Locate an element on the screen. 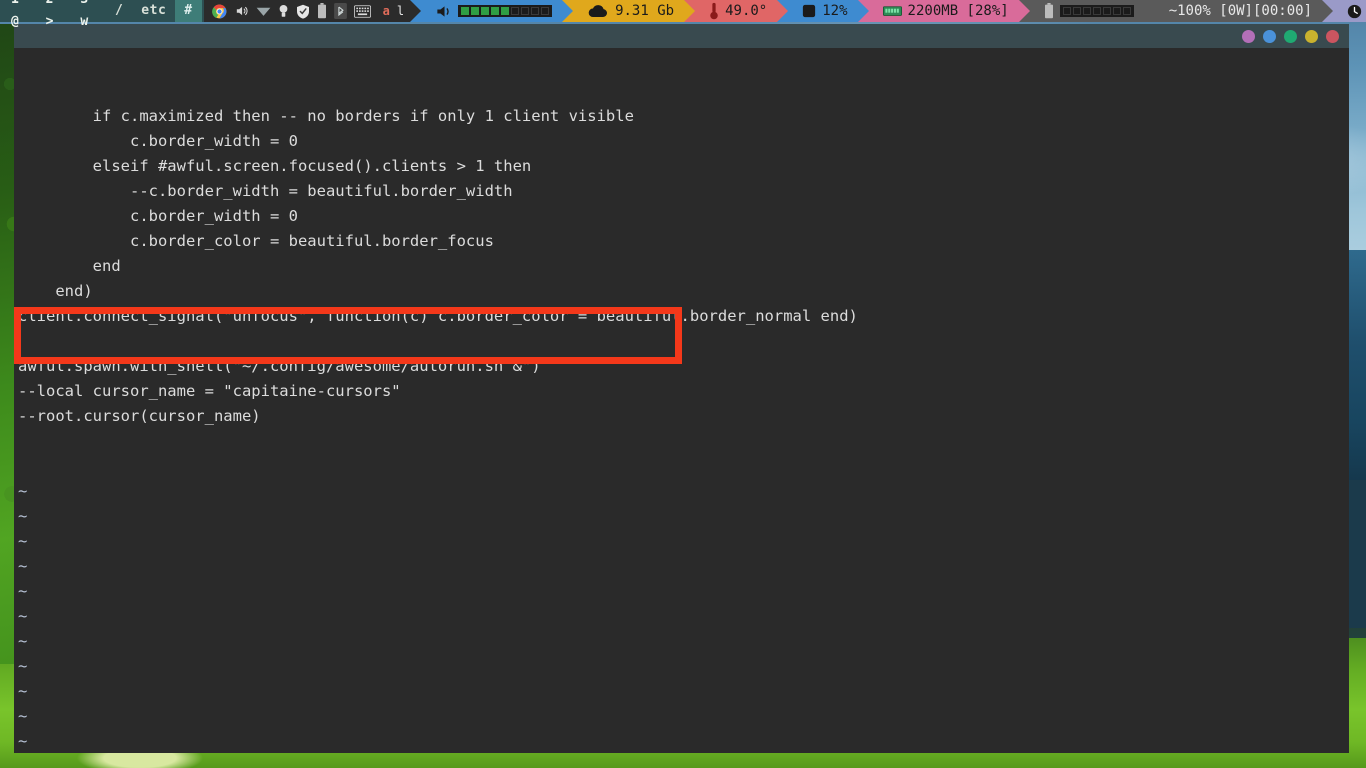  tag-list: 1-@2->3-w/etc# is located at coordinates (102, 14).